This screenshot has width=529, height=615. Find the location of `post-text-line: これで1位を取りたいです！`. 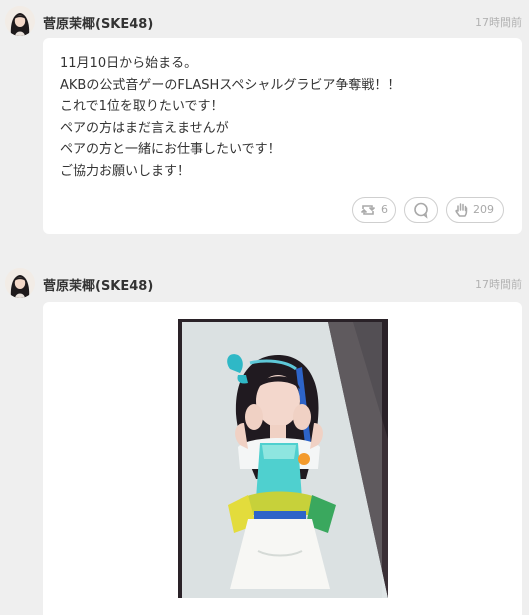

post-text-line: これで1位を取りたいです！ is located at coordinates (142, 106).